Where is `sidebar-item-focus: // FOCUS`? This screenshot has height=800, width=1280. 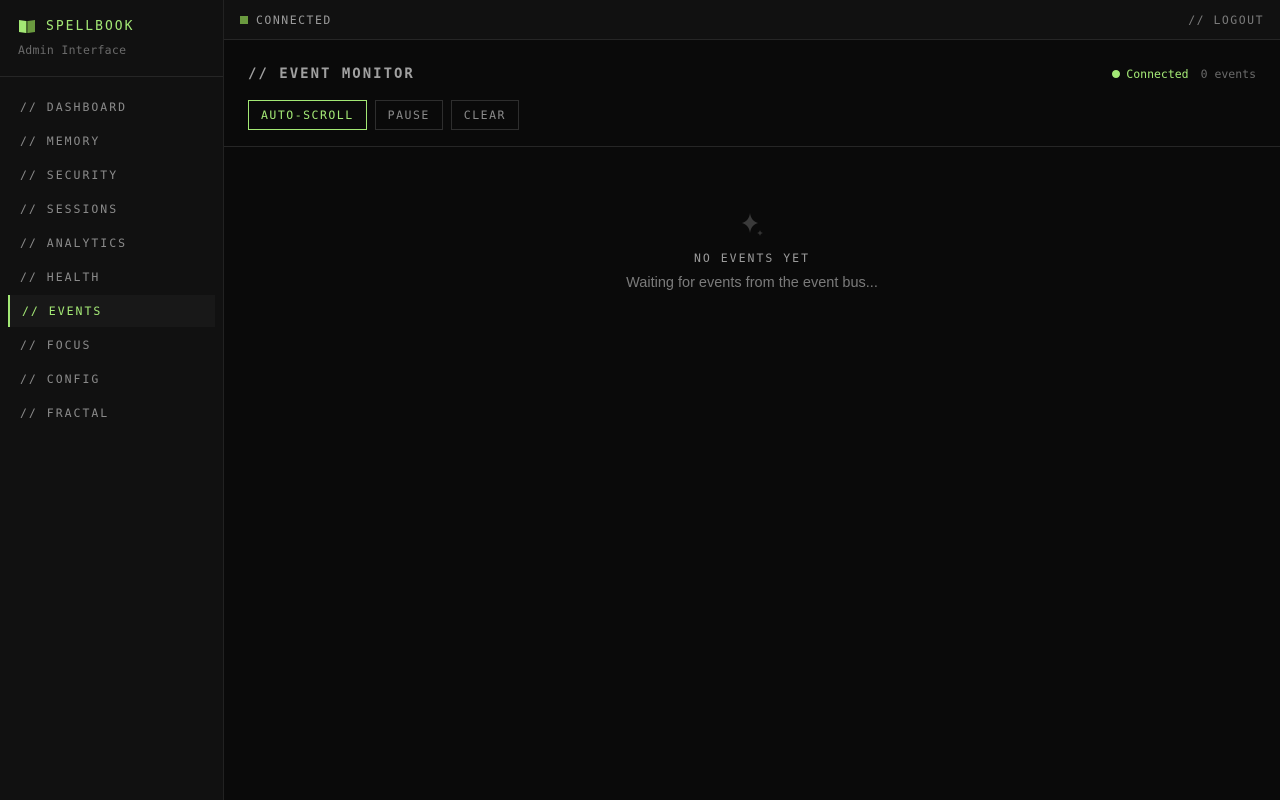
sidebar-item-focus: // FOCUS is located at coordinates (111, 345).